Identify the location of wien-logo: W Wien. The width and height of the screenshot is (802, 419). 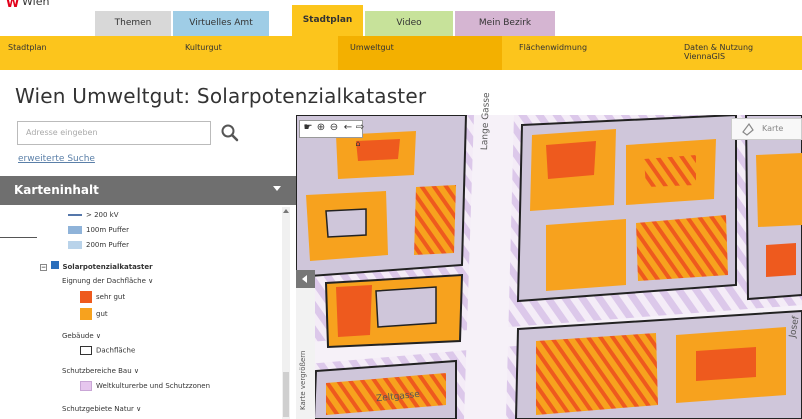
(45, 5).